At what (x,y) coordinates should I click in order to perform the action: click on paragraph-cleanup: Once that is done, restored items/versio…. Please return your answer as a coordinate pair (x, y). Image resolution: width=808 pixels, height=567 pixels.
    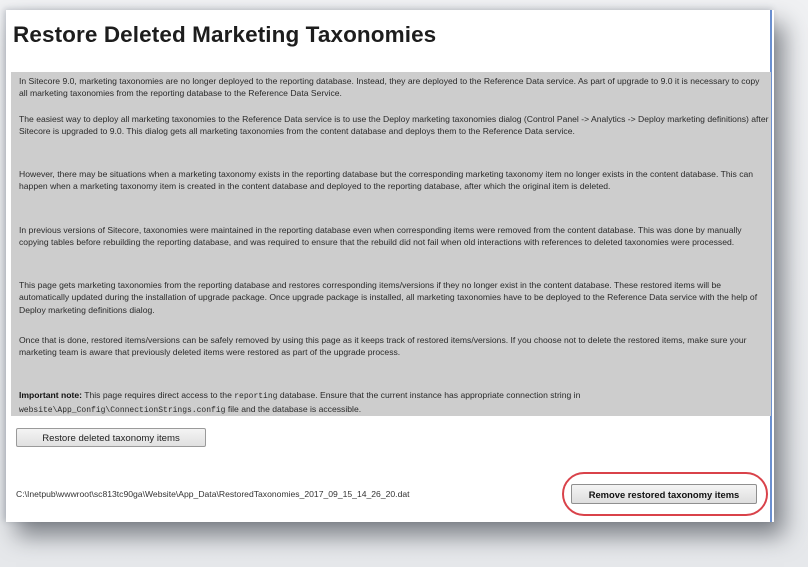
    Looking at the image, I should click on (383, 346).